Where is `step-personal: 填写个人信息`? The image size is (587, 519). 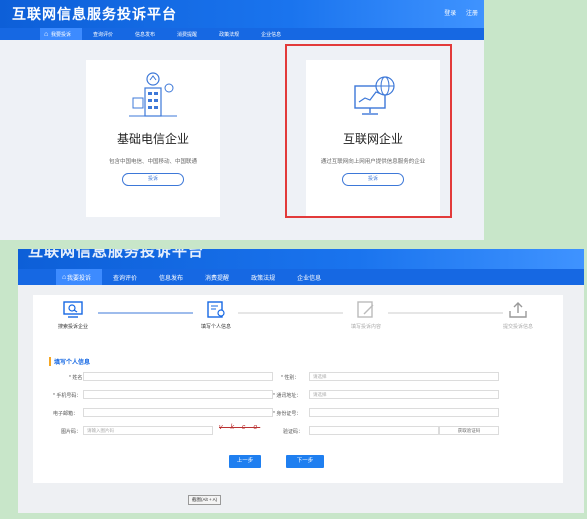 step-personal: 填写个人信息 is located at coordinates (216, 315).